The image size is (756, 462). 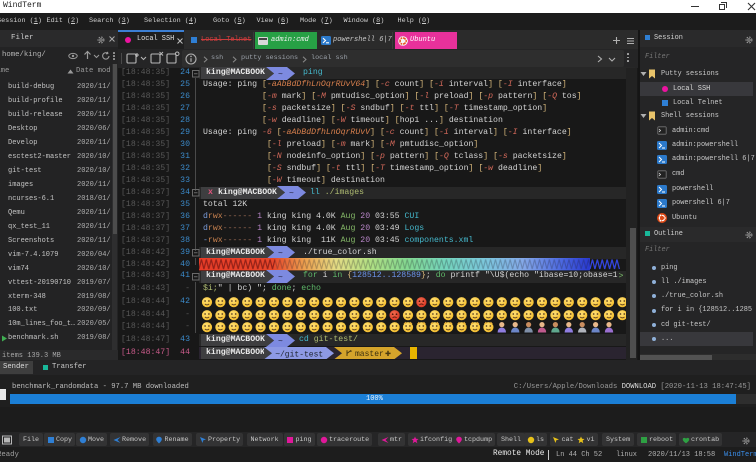 I want to click on svg-text: master, so click(x=369, y=354).